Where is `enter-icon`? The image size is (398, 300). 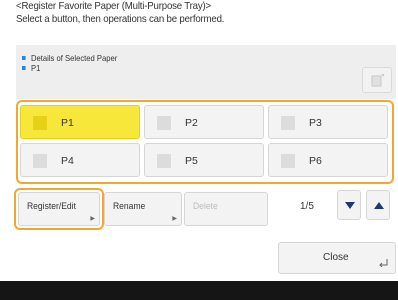
enter-icon is located at coordinates (383, 263).